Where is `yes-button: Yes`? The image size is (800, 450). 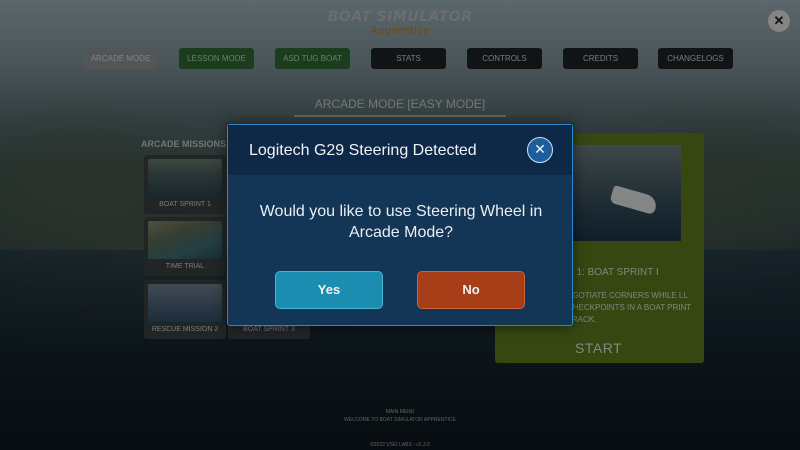 yes-button: Yes is located at coordinates (329, 290).